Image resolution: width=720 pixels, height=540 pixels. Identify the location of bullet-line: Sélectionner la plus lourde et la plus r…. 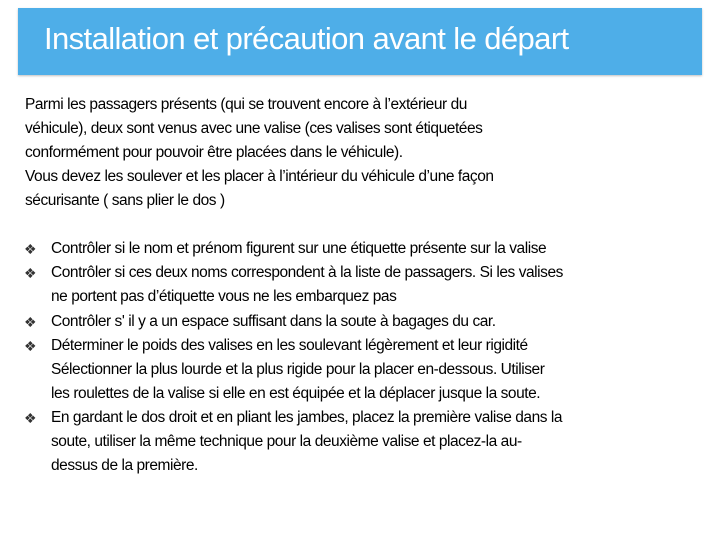
(298, 369).